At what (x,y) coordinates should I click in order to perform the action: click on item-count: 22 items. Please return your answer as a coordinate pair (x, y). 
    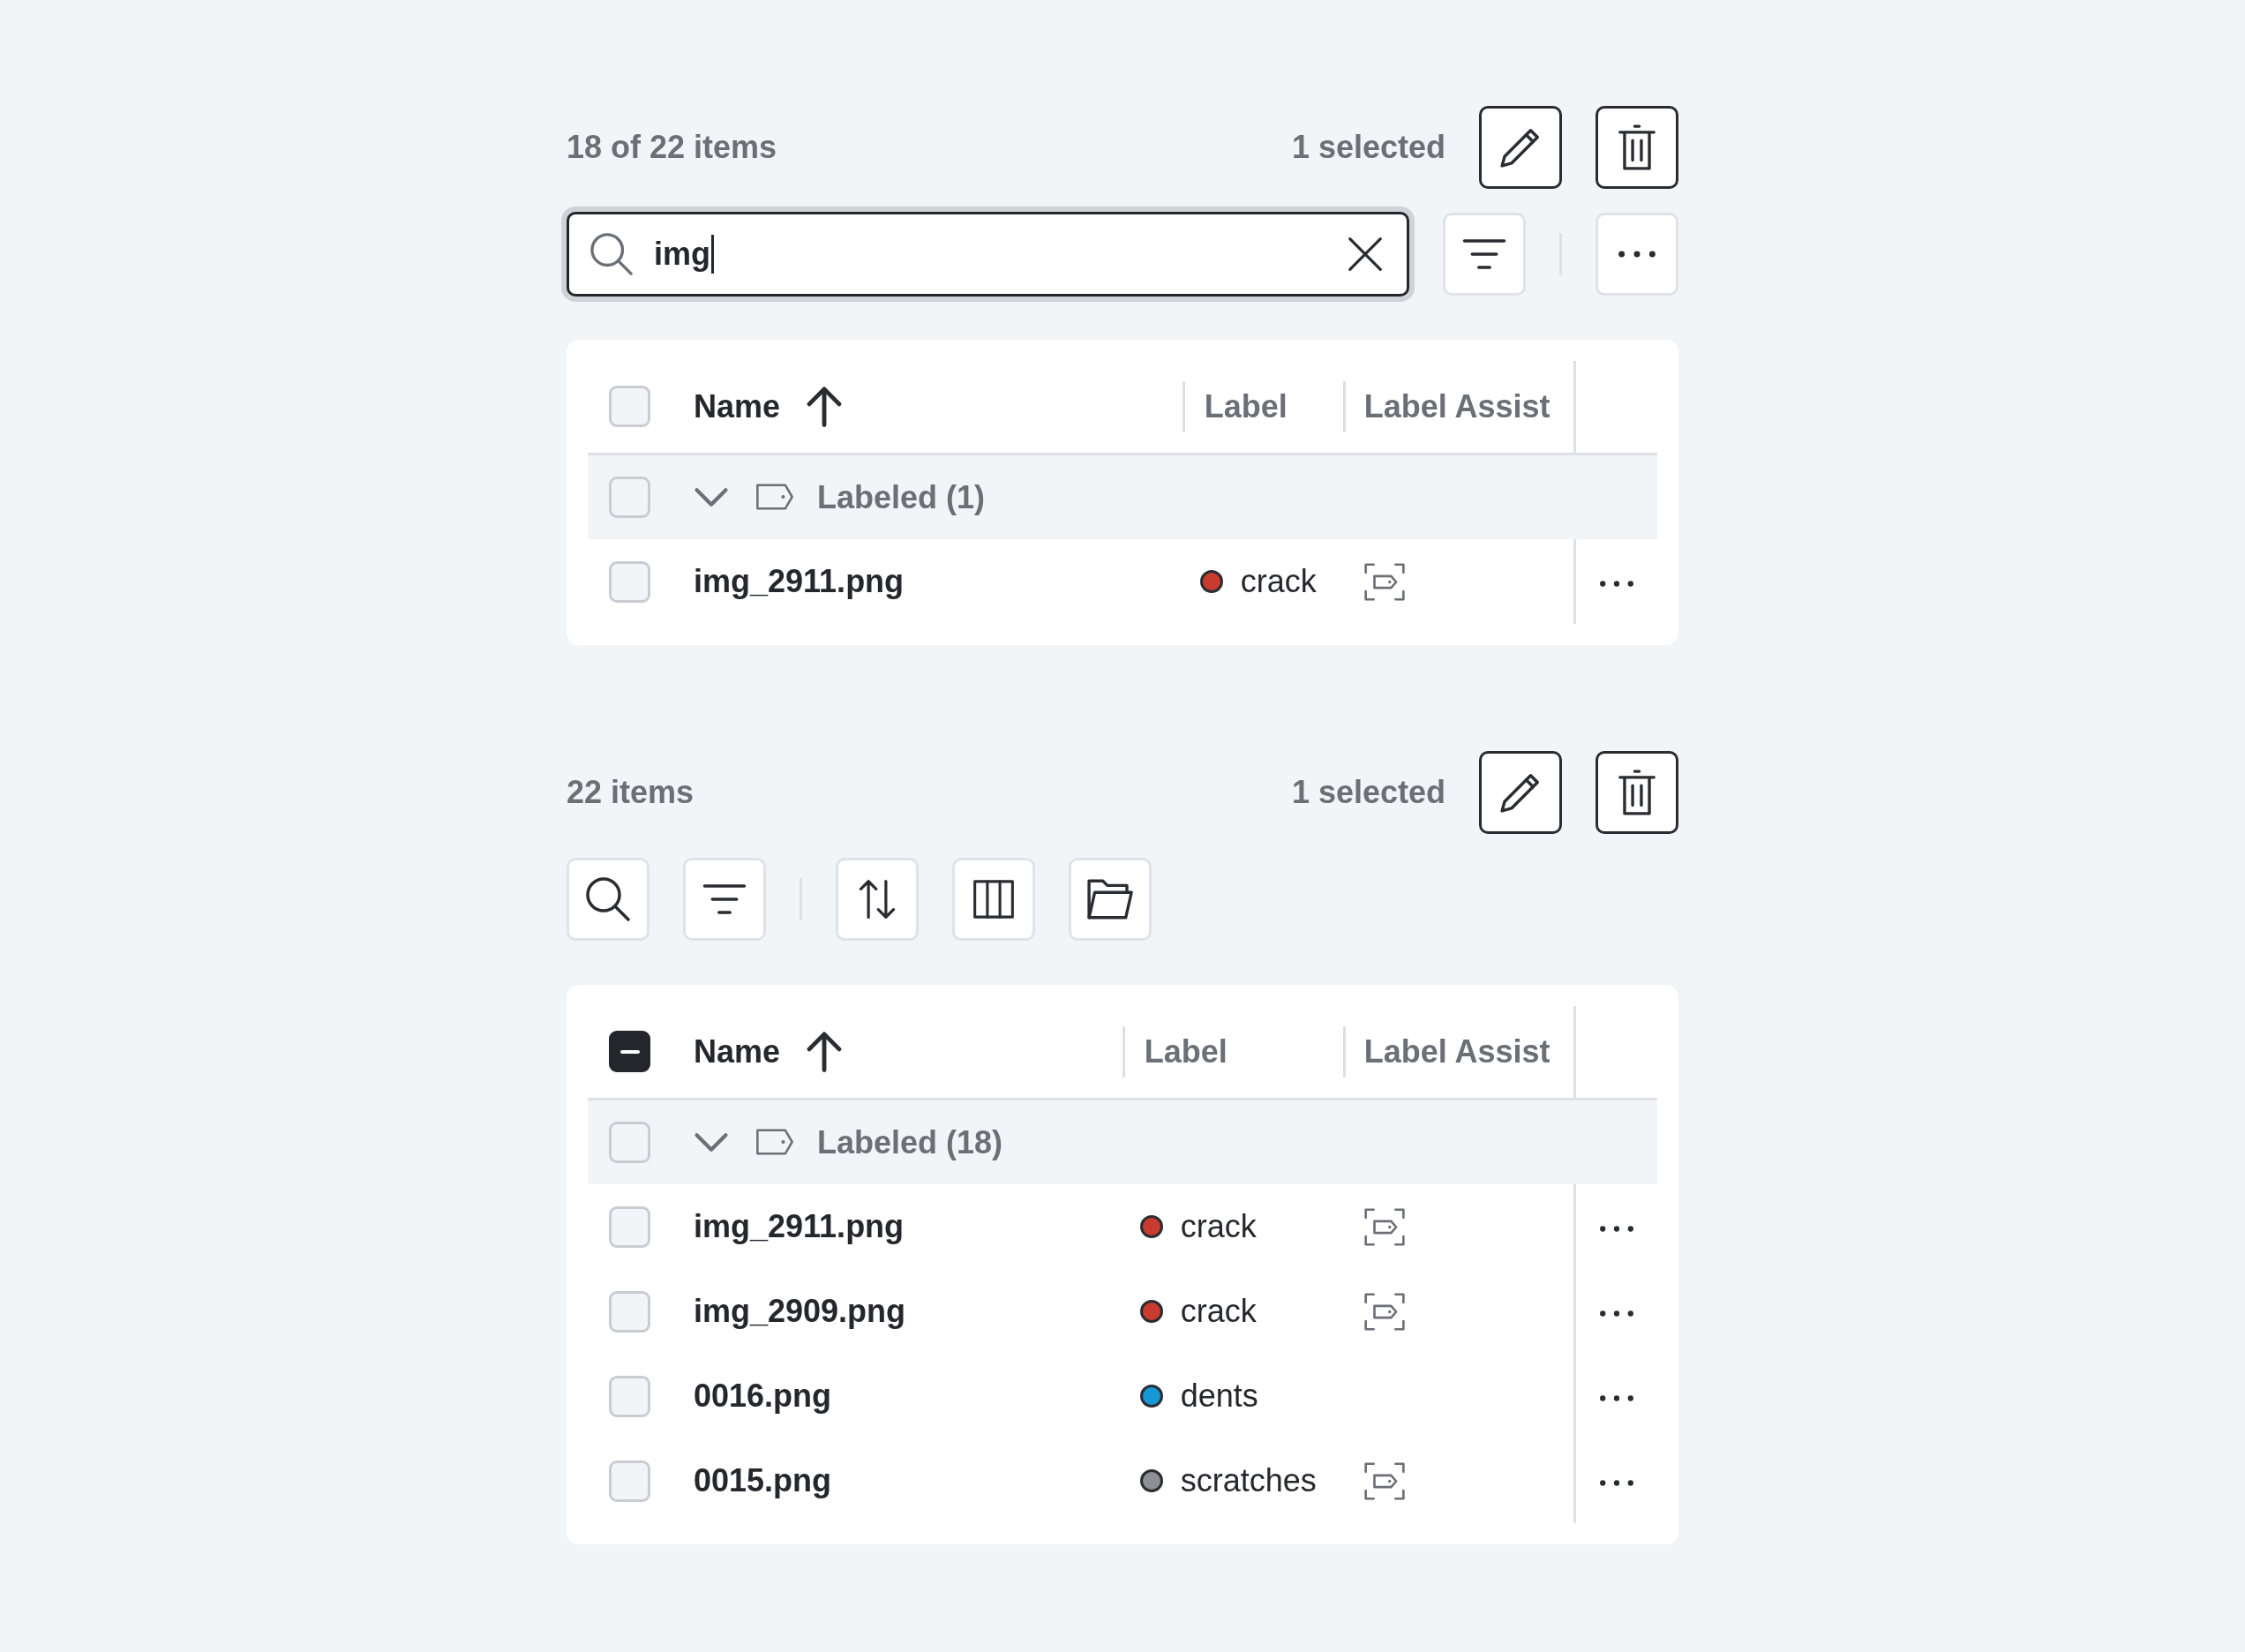
    Looking at the image, I should click on (631, 792).